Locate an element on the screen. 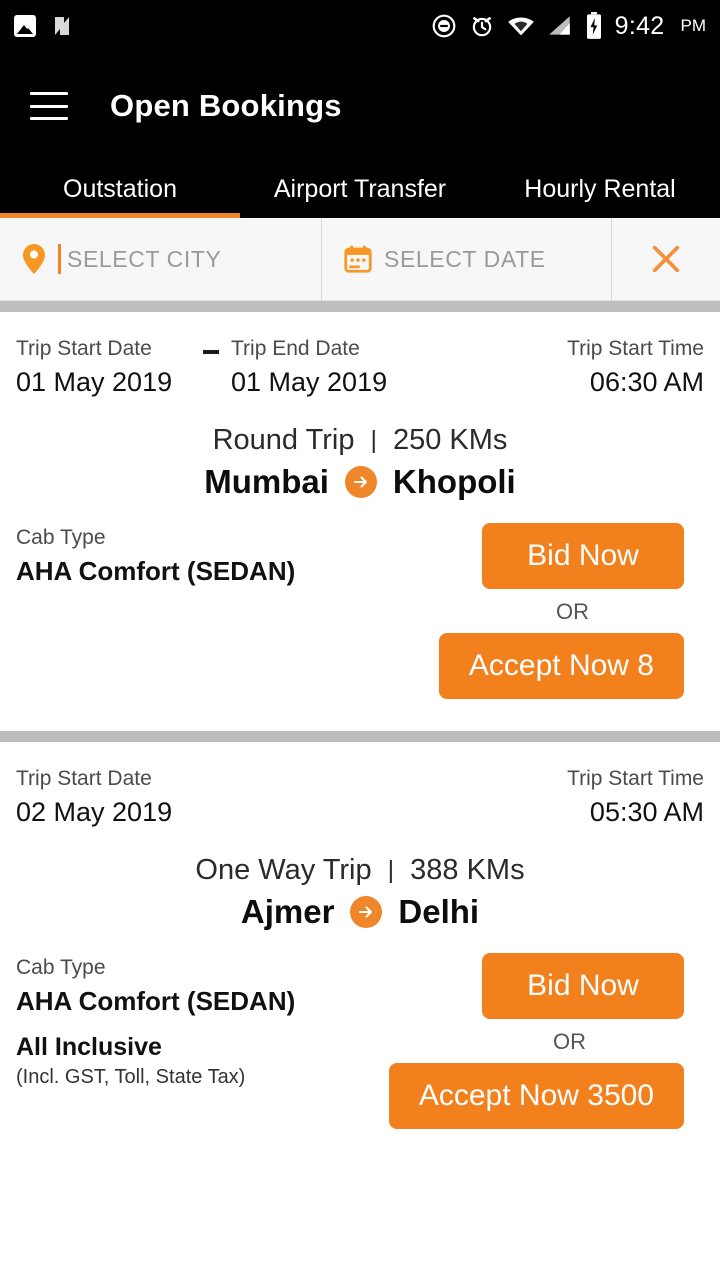 The height and width of the screenshot is (1280, 720). alarm-icon is located at coordinates (481, 27).